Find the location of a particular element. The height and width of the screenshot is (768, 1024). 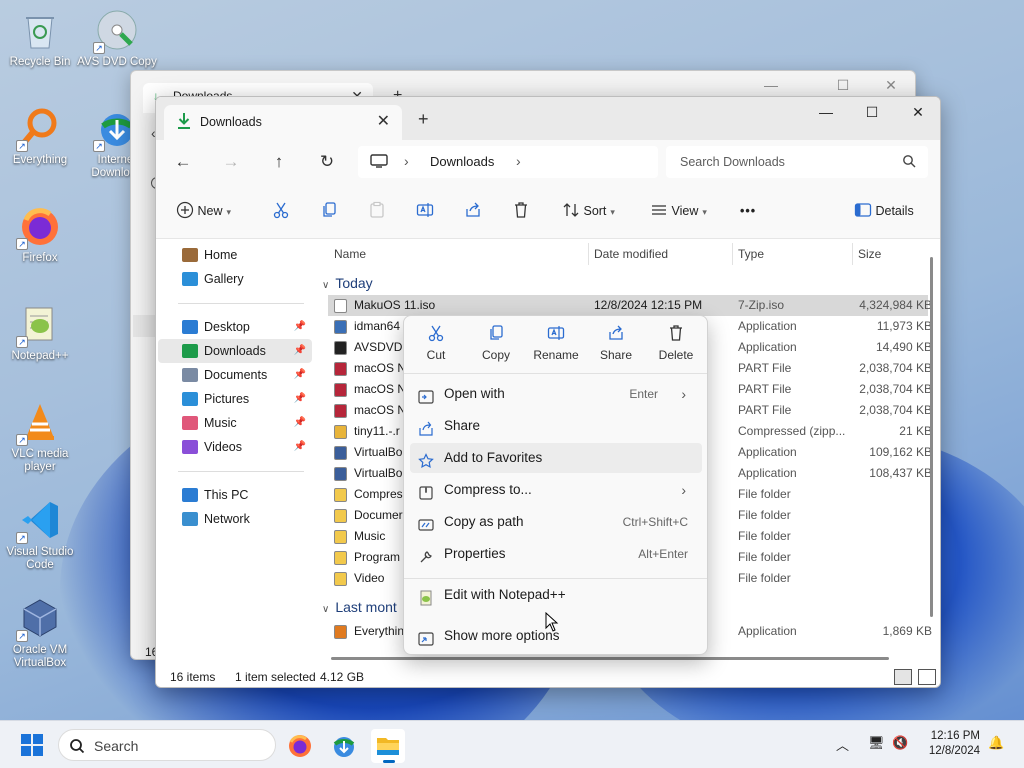

column-date-modified: Date modified is located at coordinates (631, 254).